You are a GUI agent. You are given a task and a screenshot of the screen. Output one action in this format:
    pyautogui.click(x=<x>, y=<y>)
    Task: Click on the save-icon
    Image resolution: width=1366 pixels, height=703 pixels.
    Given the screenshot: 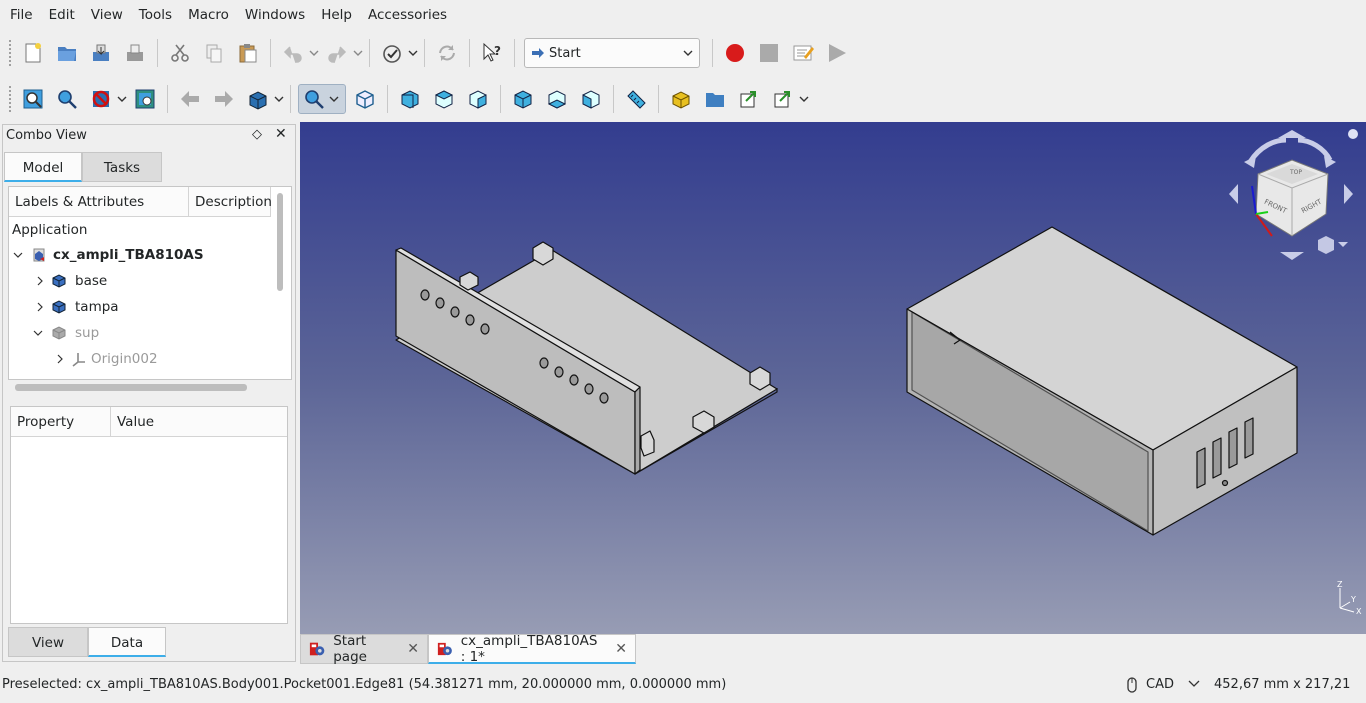 What is the action you would take?
    pyautogui.click(x=101, y=53)
    